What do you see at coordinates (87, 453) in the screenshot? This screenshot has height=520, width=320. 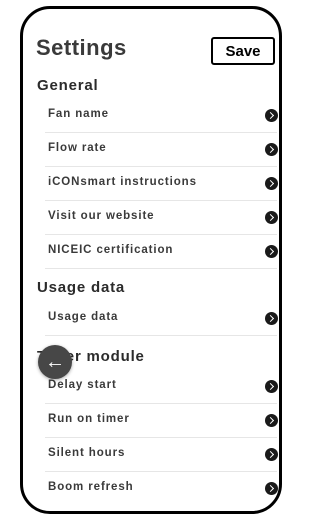 I see `row-label: Silent hours` at bounding box center [87, 453].